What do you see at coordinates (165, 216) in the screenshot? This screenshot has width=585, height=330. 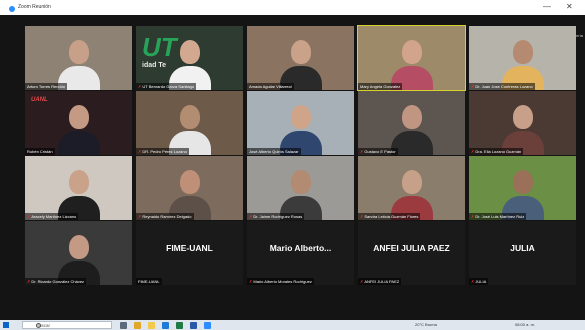 I see `participant-name-label: ✗Reynaldo Ramírez Delgado` at bounding box center [165, 216].